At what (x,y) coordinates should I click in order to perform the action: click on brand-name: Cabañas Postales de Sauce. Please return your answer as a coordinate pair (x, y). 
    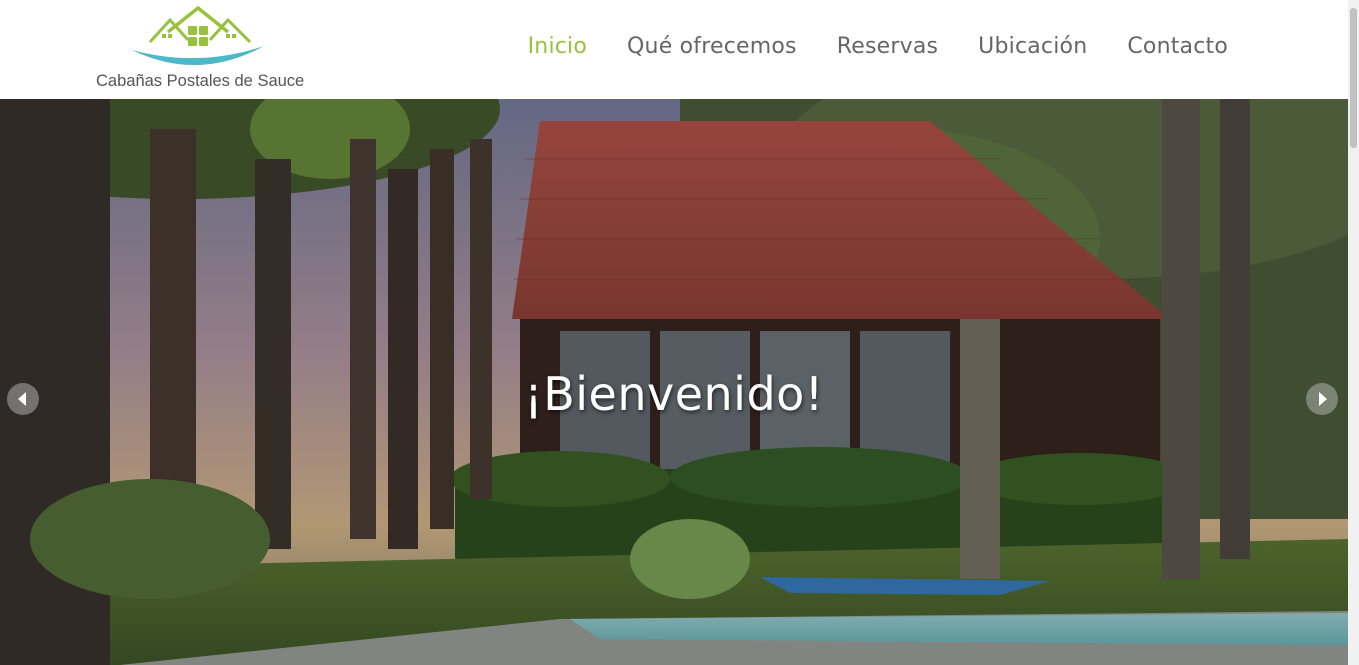
    Looking at the image, I should click on (200, 81).